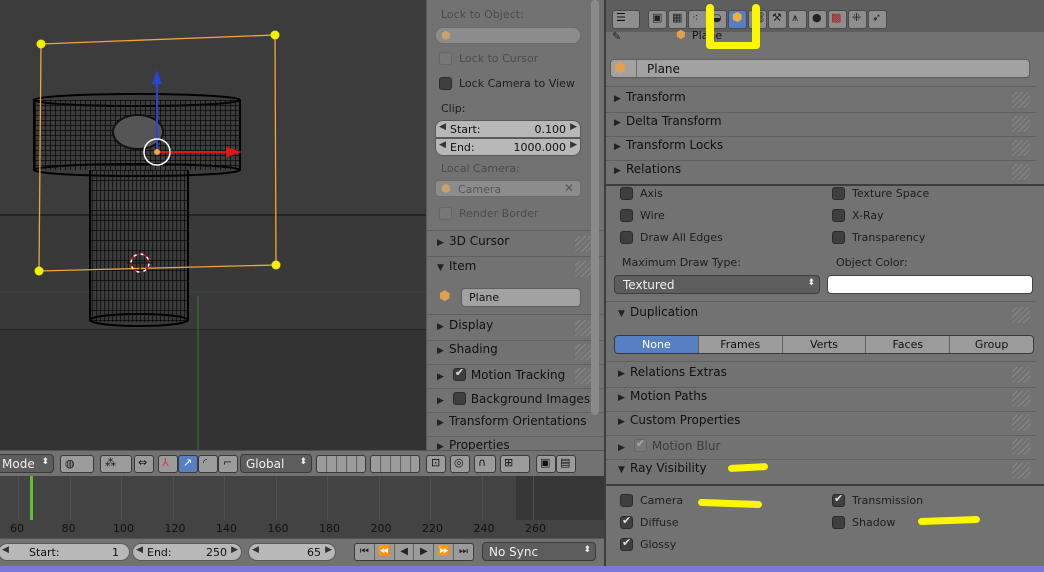  Describe the element at coordinates (445, 213) in the screenshot. I see `render-border-checkbox` at that location.